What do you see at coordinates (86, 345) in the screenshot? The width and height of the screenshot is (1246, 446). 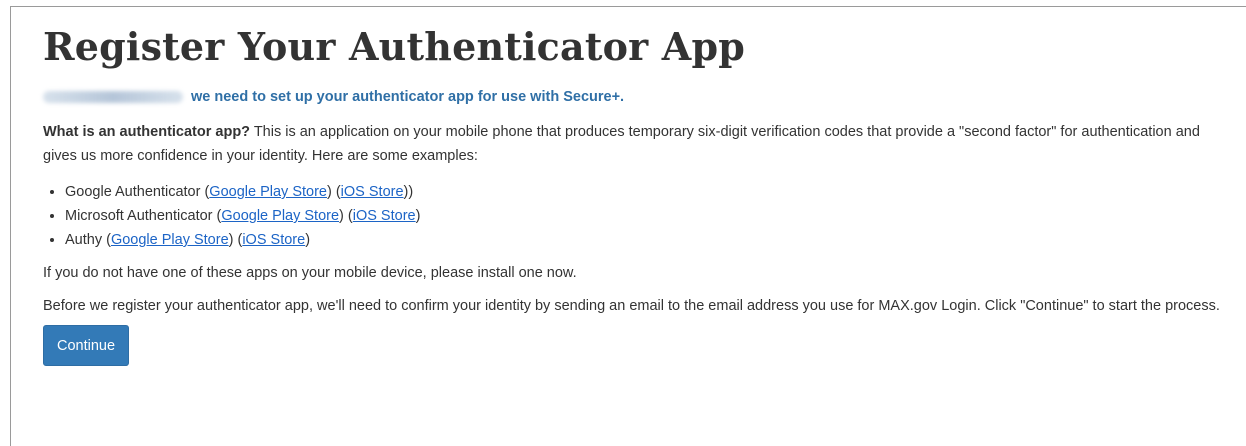 I see `continue-button: Continue` at bounding box center [86, 345].